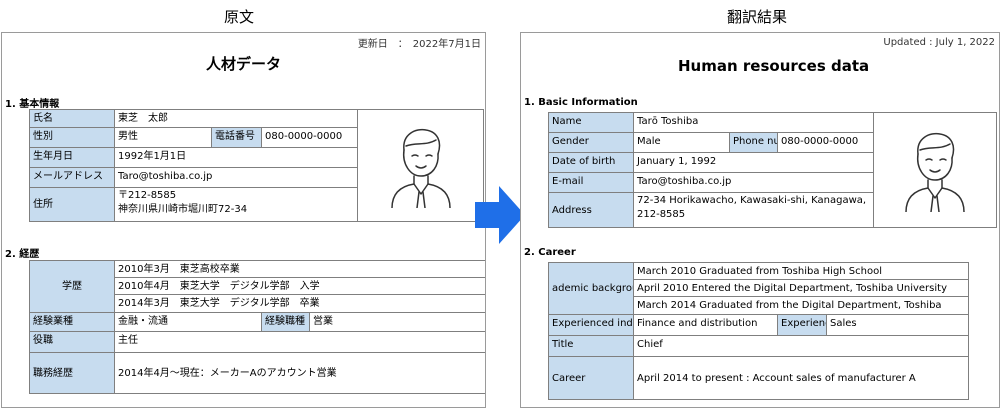 The height and width of the screenshot is (410, 1000). What do you see at coordinates (681, 142) in the screenshot?
I see `gender-value: Male` at bounding box center [681, 142].